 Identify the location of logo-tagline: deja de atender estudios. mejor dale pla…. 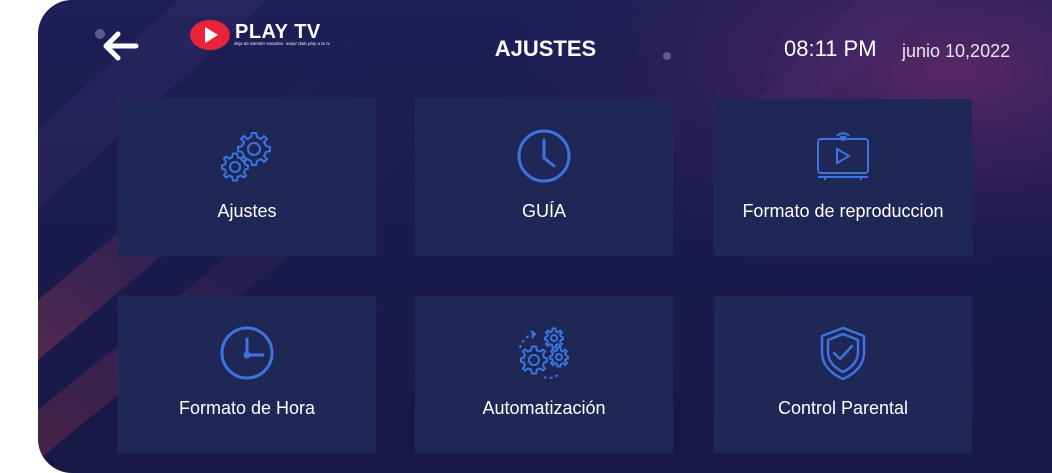
(282, 43).